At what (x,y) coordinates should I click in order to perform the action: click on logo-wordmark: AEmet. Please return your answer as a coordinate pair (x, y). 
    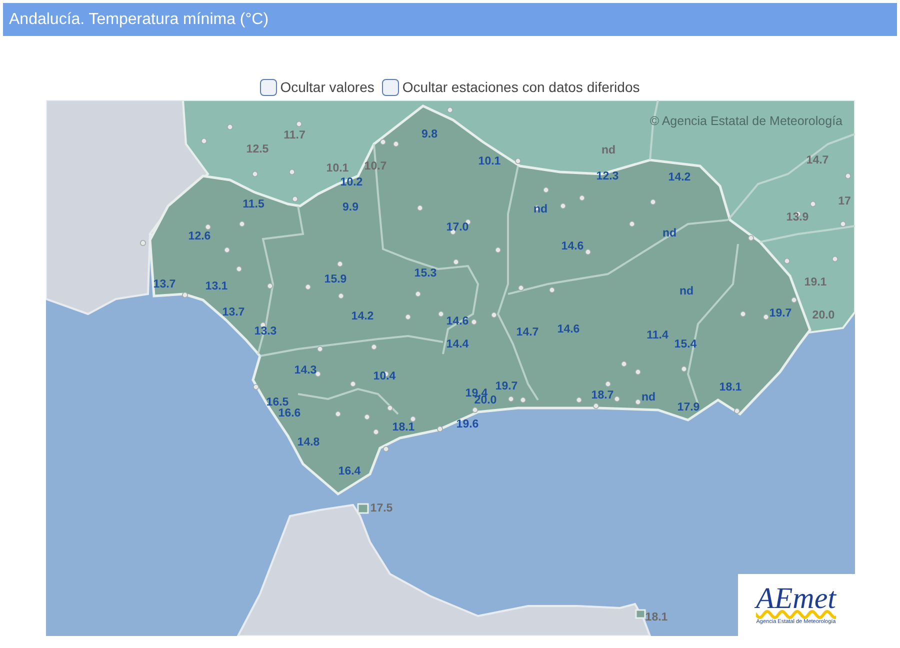
    Looking at the image, I should click on (796, 599).